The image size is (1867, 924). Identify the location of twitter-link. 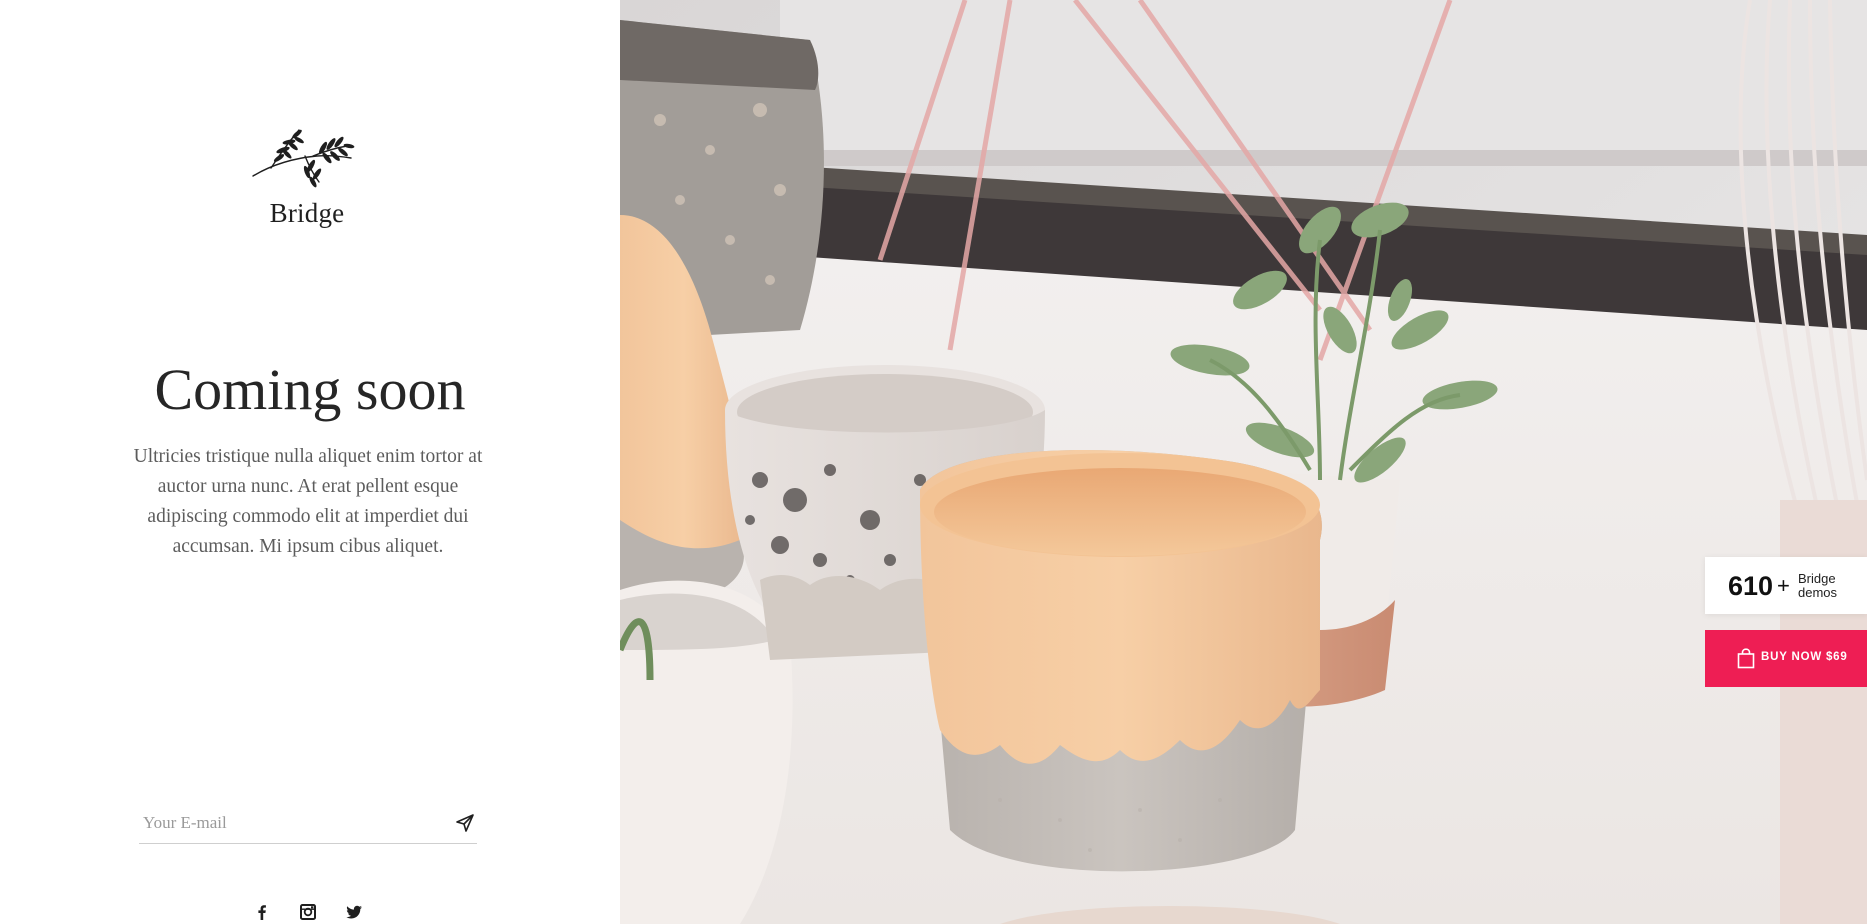
(354, 912).